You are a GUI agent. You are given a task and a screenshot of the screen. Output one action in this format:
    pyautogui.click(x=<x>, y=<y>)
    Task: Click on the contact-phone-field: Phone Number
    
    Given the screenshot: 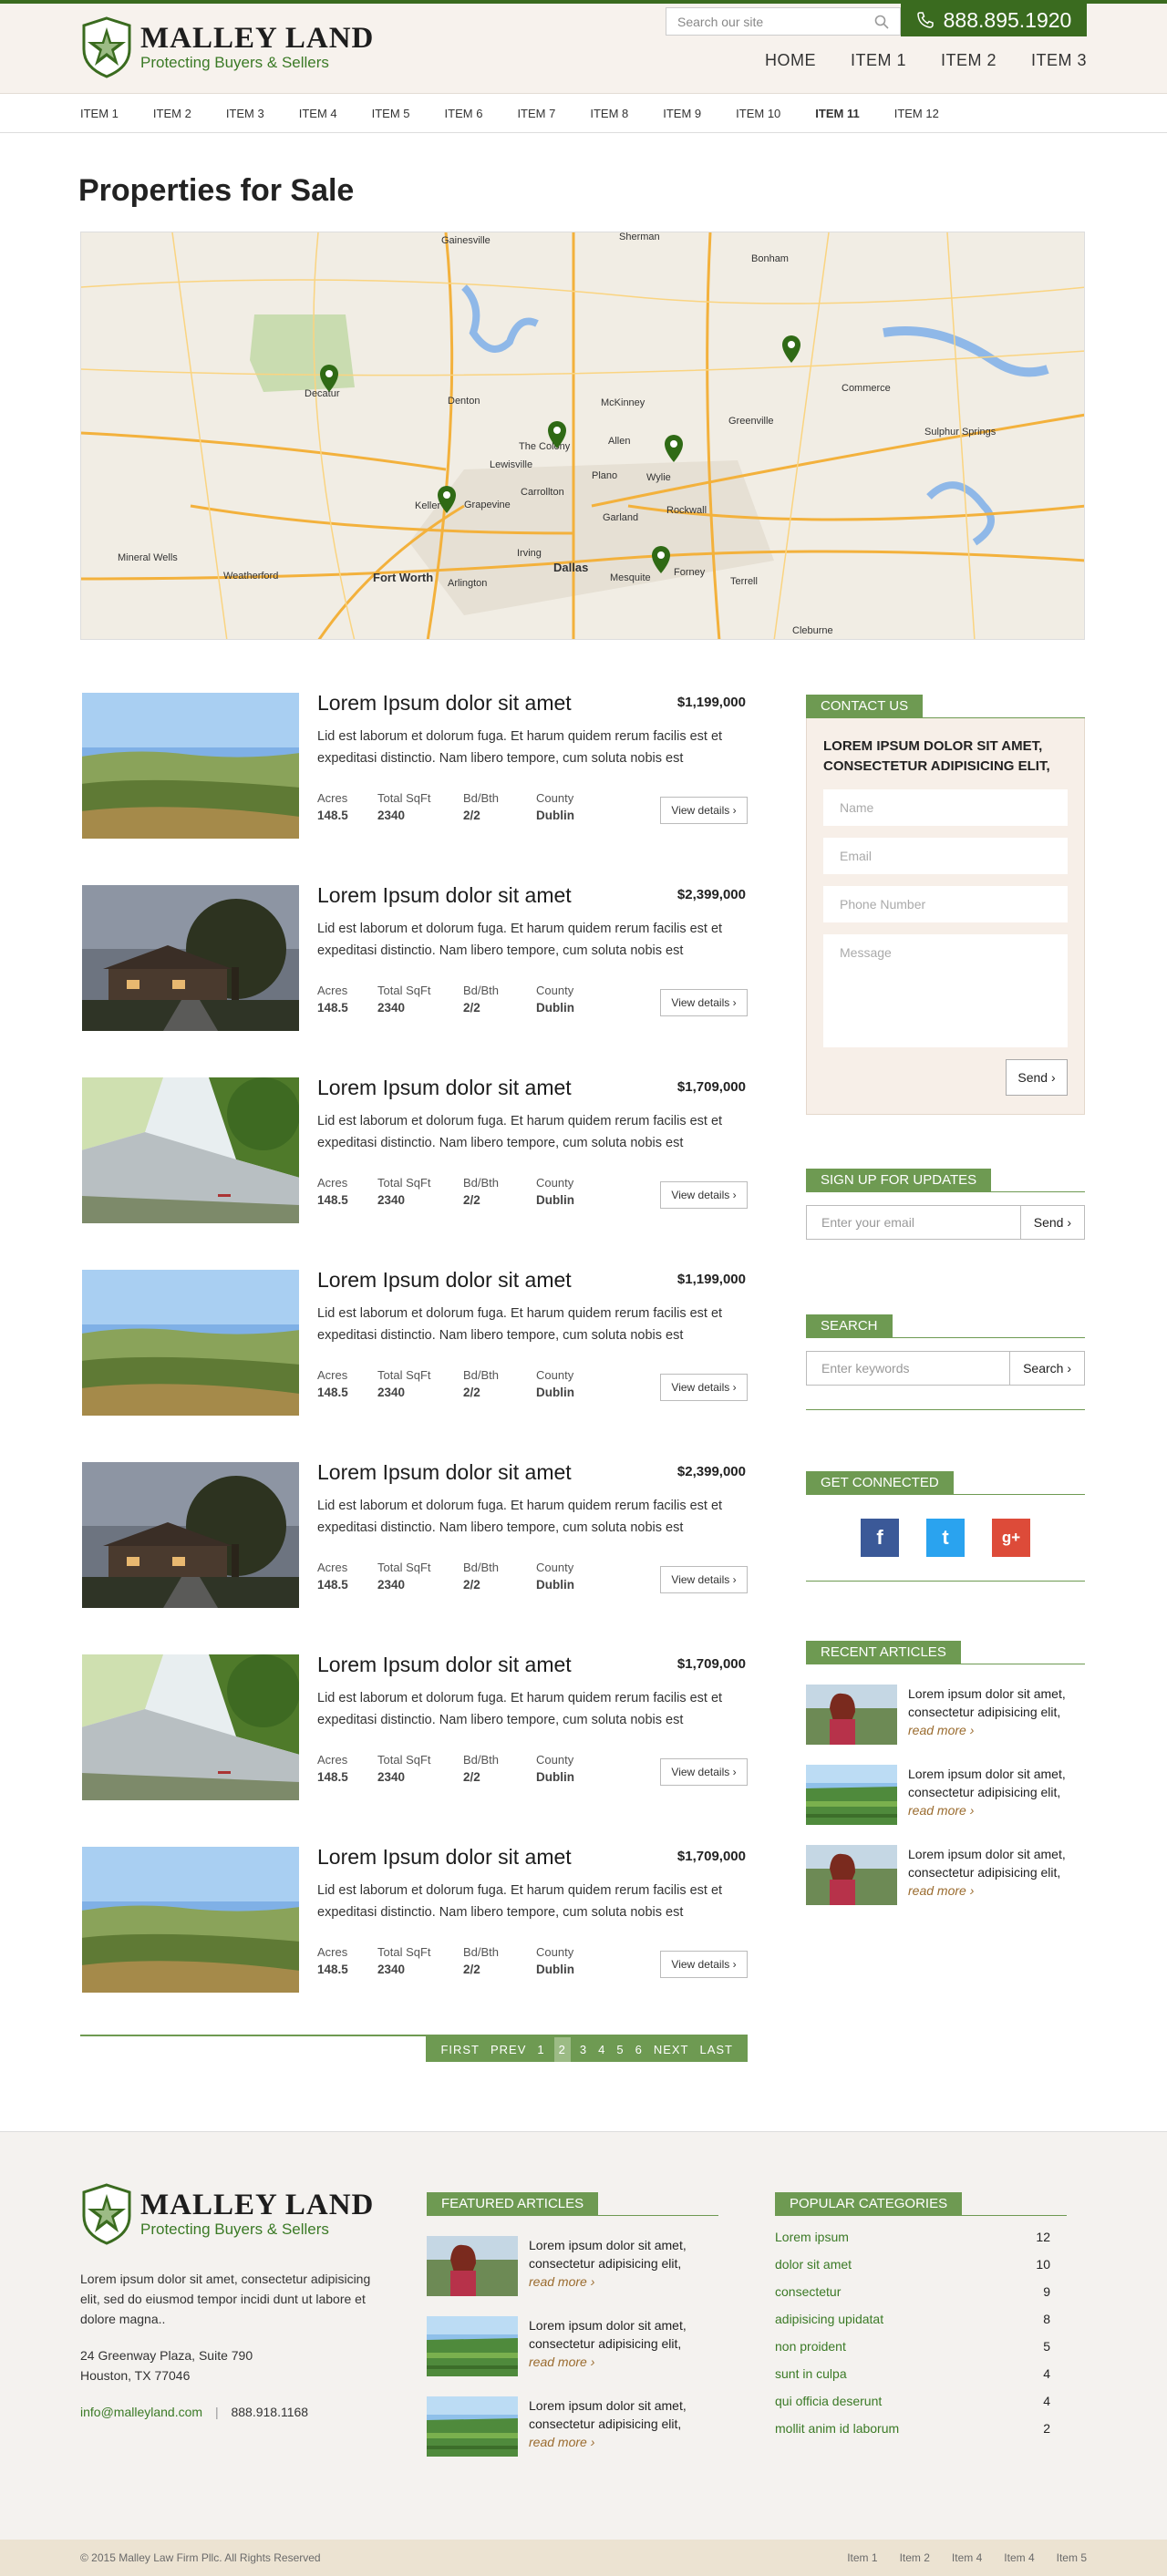 What is the action you would take?
    pyautogui.click(x=946, y=904)
    